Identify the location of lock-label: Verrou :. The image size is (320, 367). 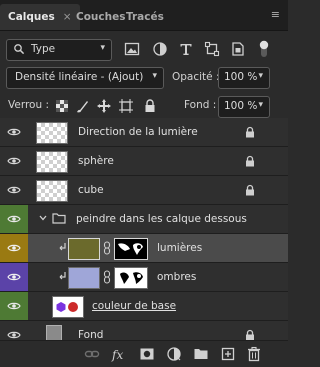
(29, 105).